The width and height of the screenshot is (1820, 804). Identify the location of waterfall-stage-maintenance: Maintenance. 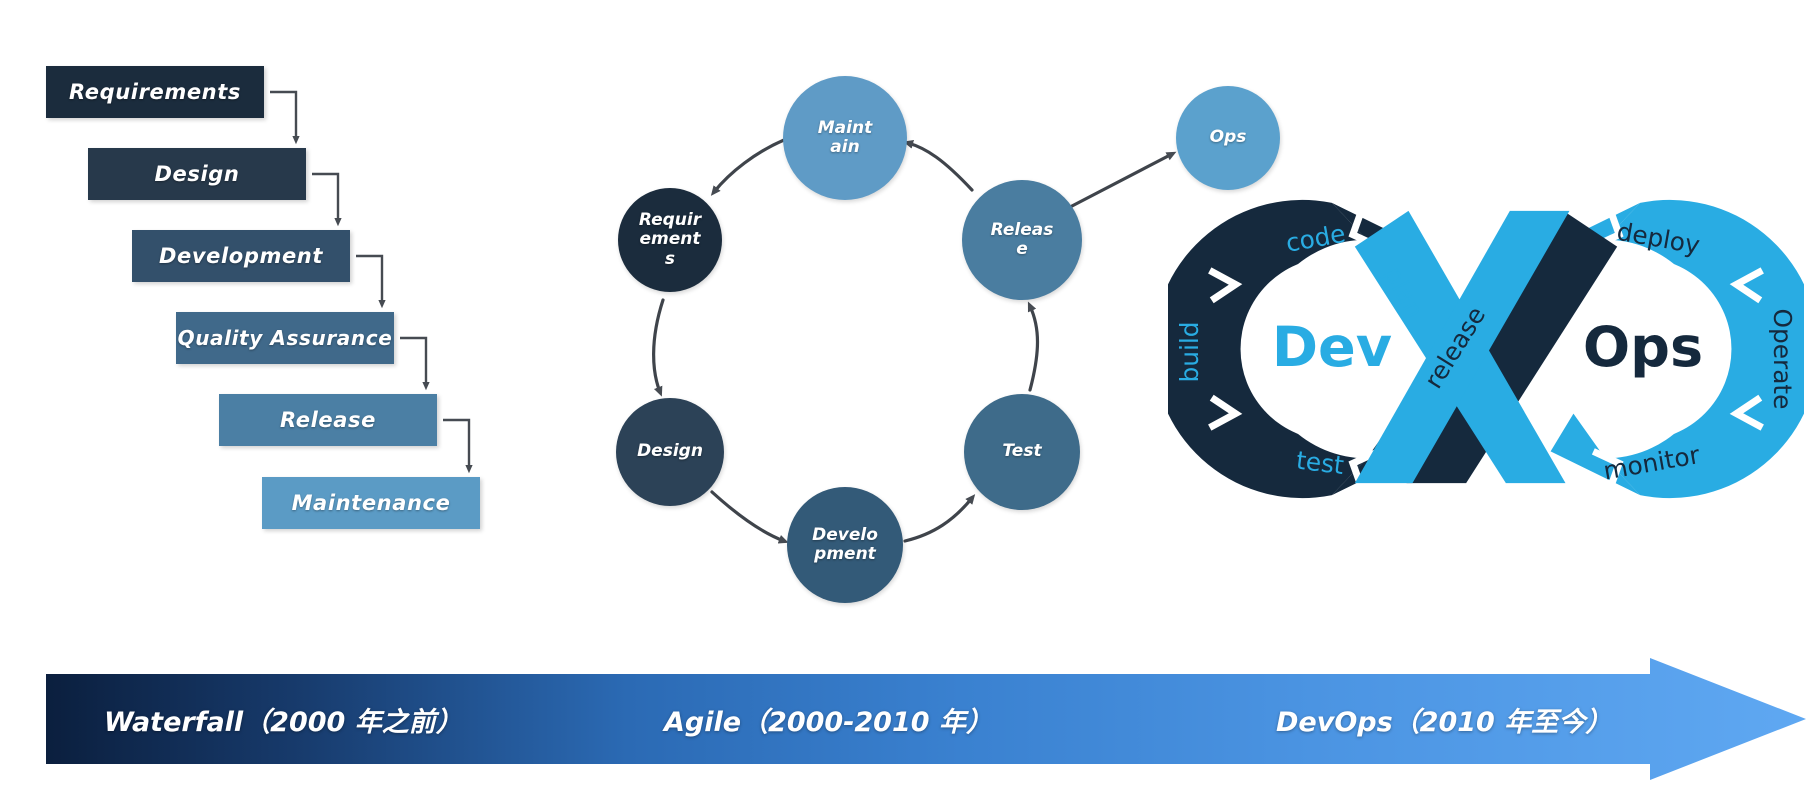
(371, 503).